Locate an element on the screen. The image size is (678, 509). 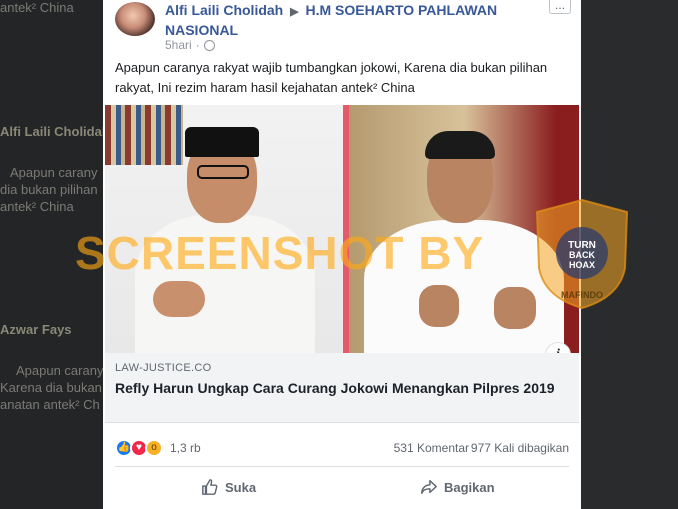
person-left-hand is located at coordinates (179, 299).